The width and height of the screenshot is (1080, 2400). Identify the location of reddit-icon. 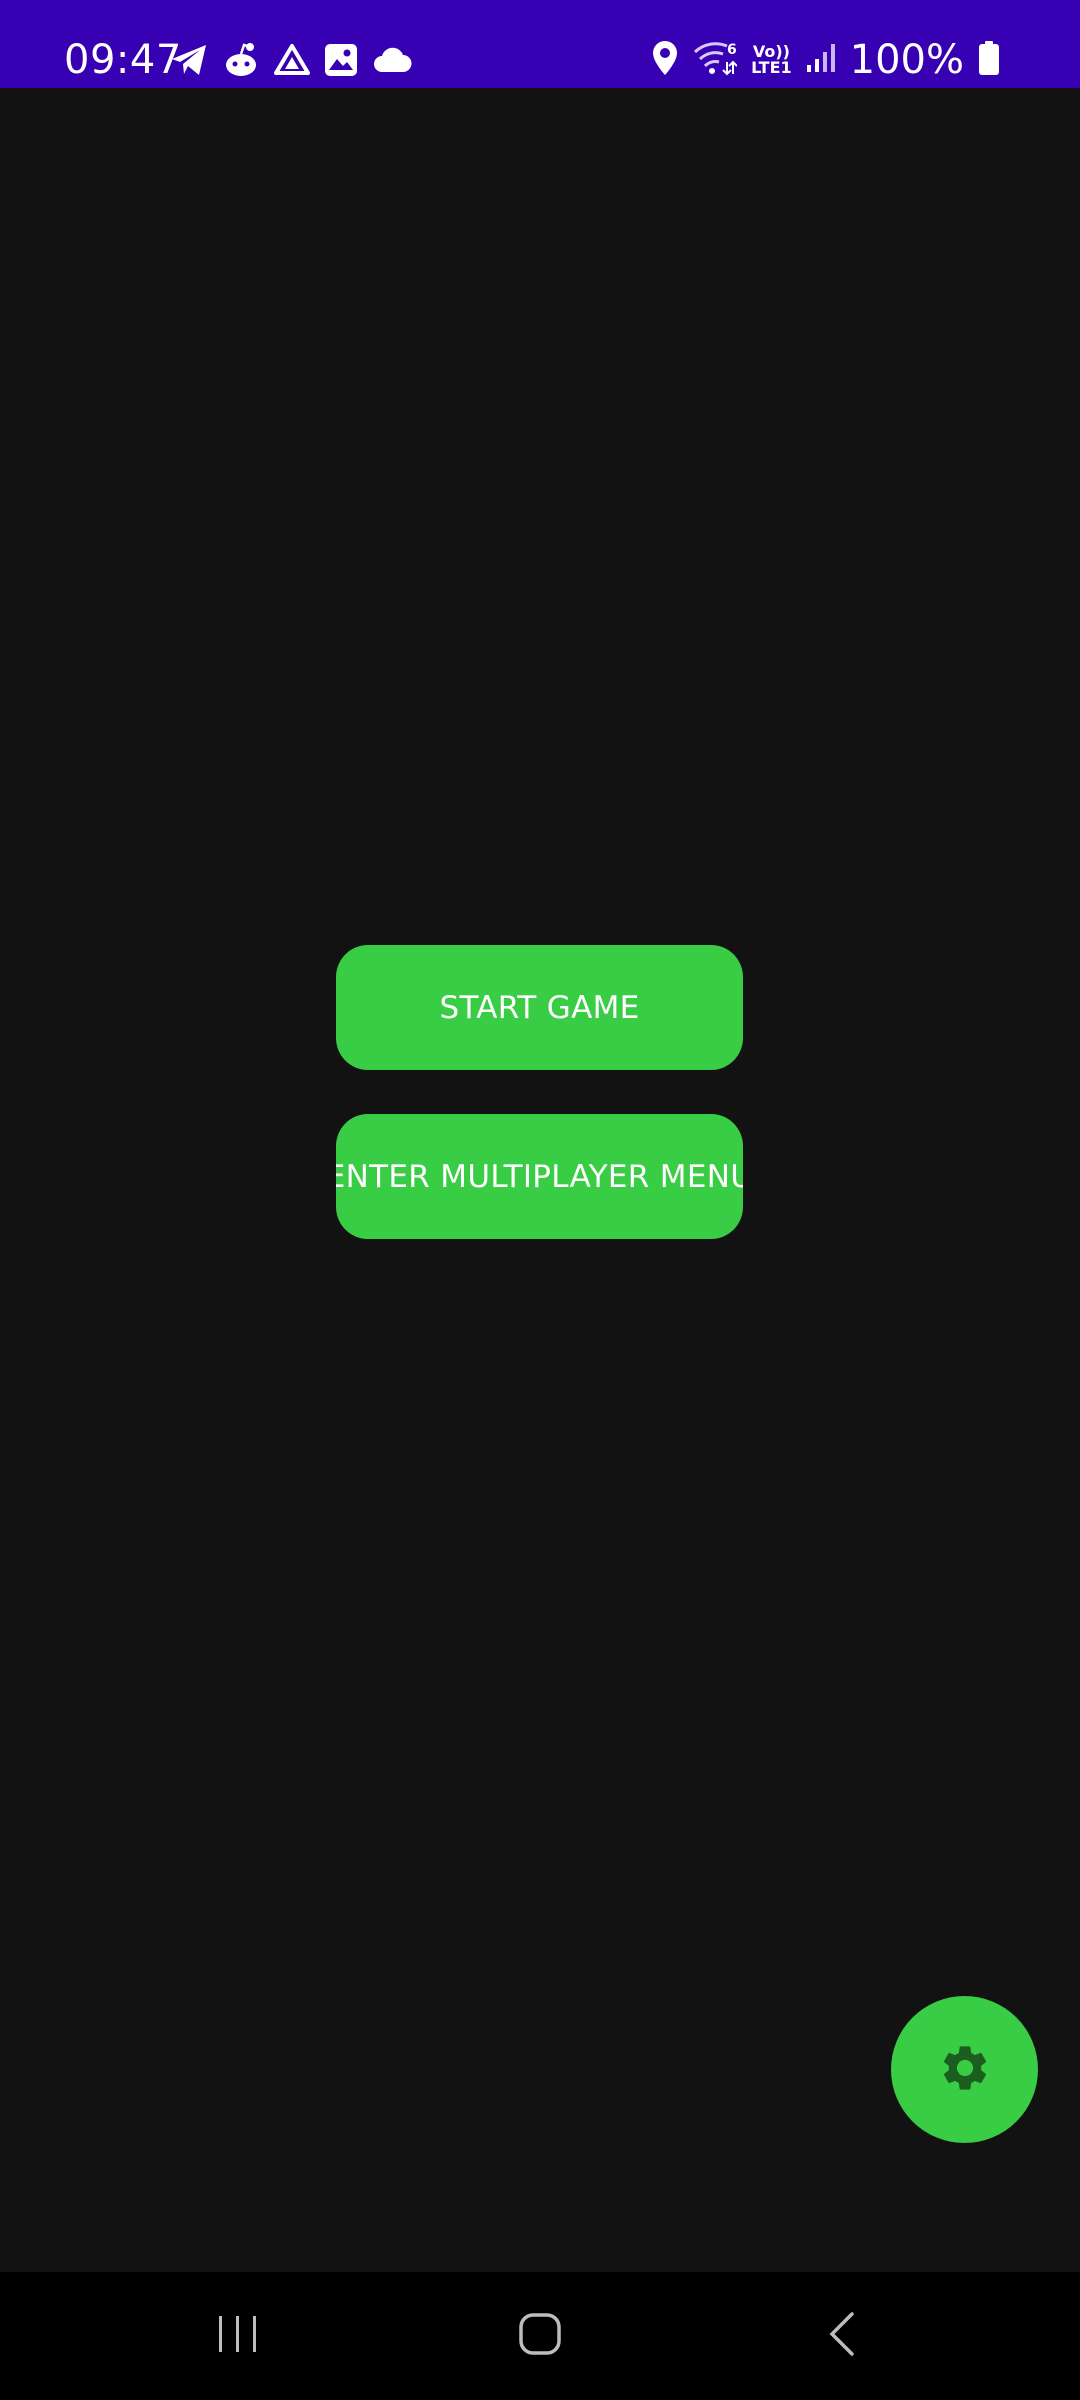
(241, 62).